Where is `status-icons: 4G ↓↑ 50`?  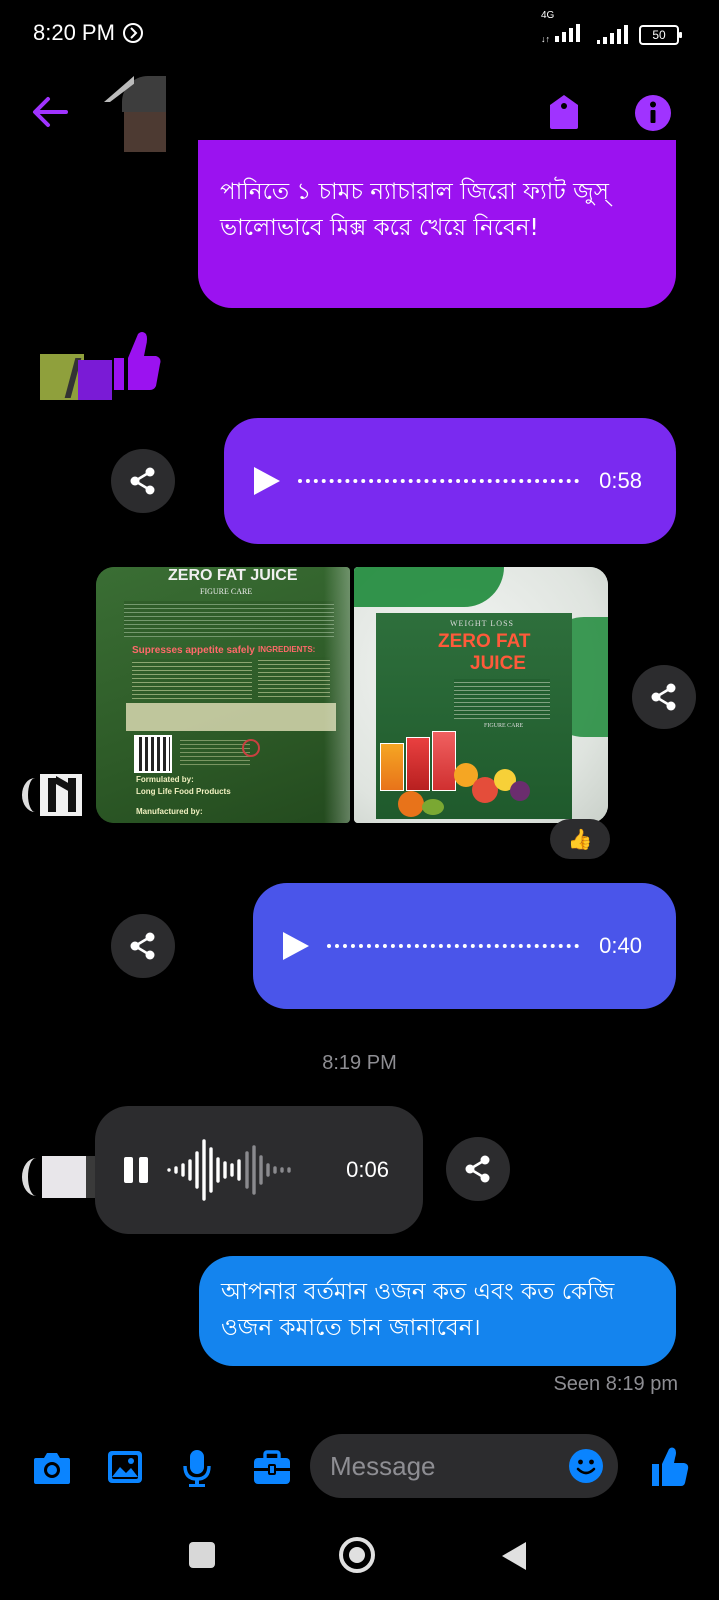
status-icons: 4G ↓↑ 50 is located at coordinates (611, 28).